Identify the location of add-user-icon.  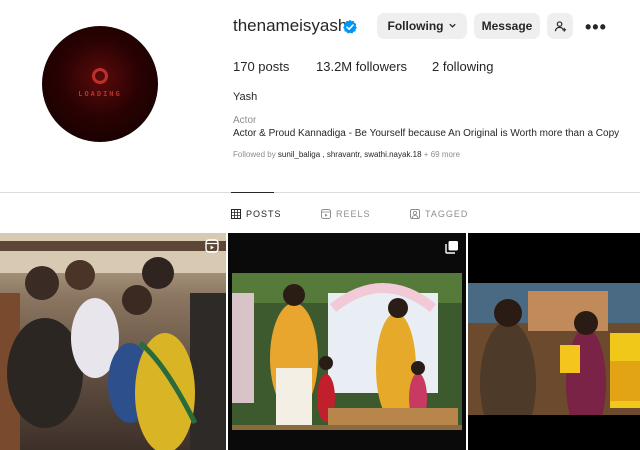
(560, 26).